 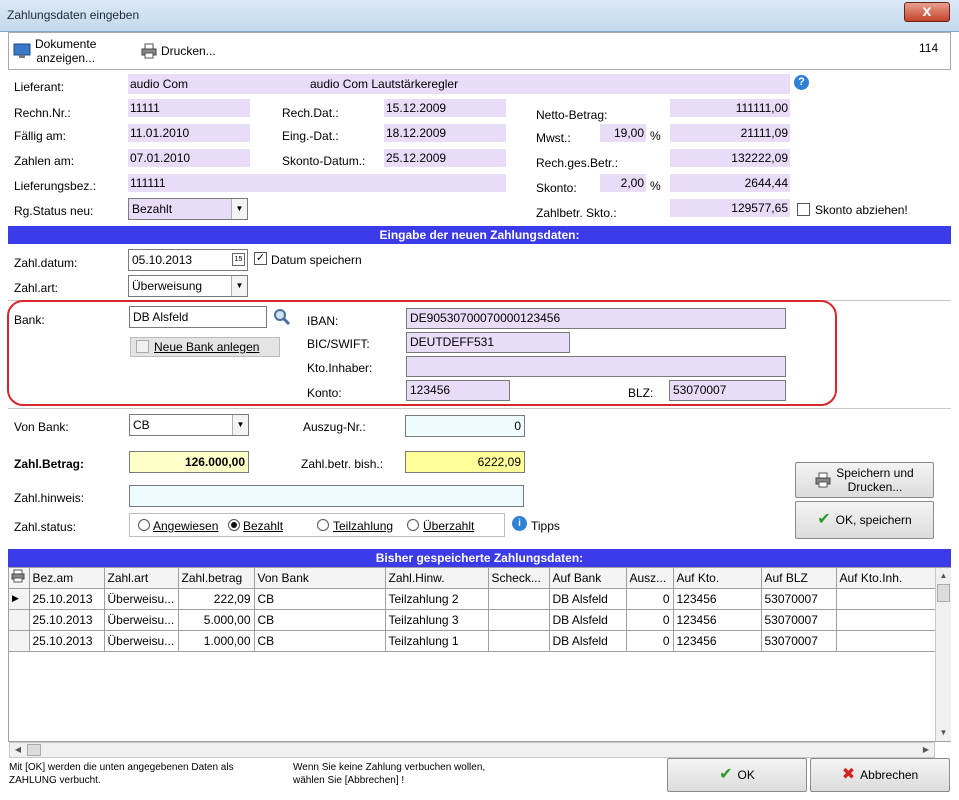 I want to click on konto-label: Konto:, so click(x=324, y=393).